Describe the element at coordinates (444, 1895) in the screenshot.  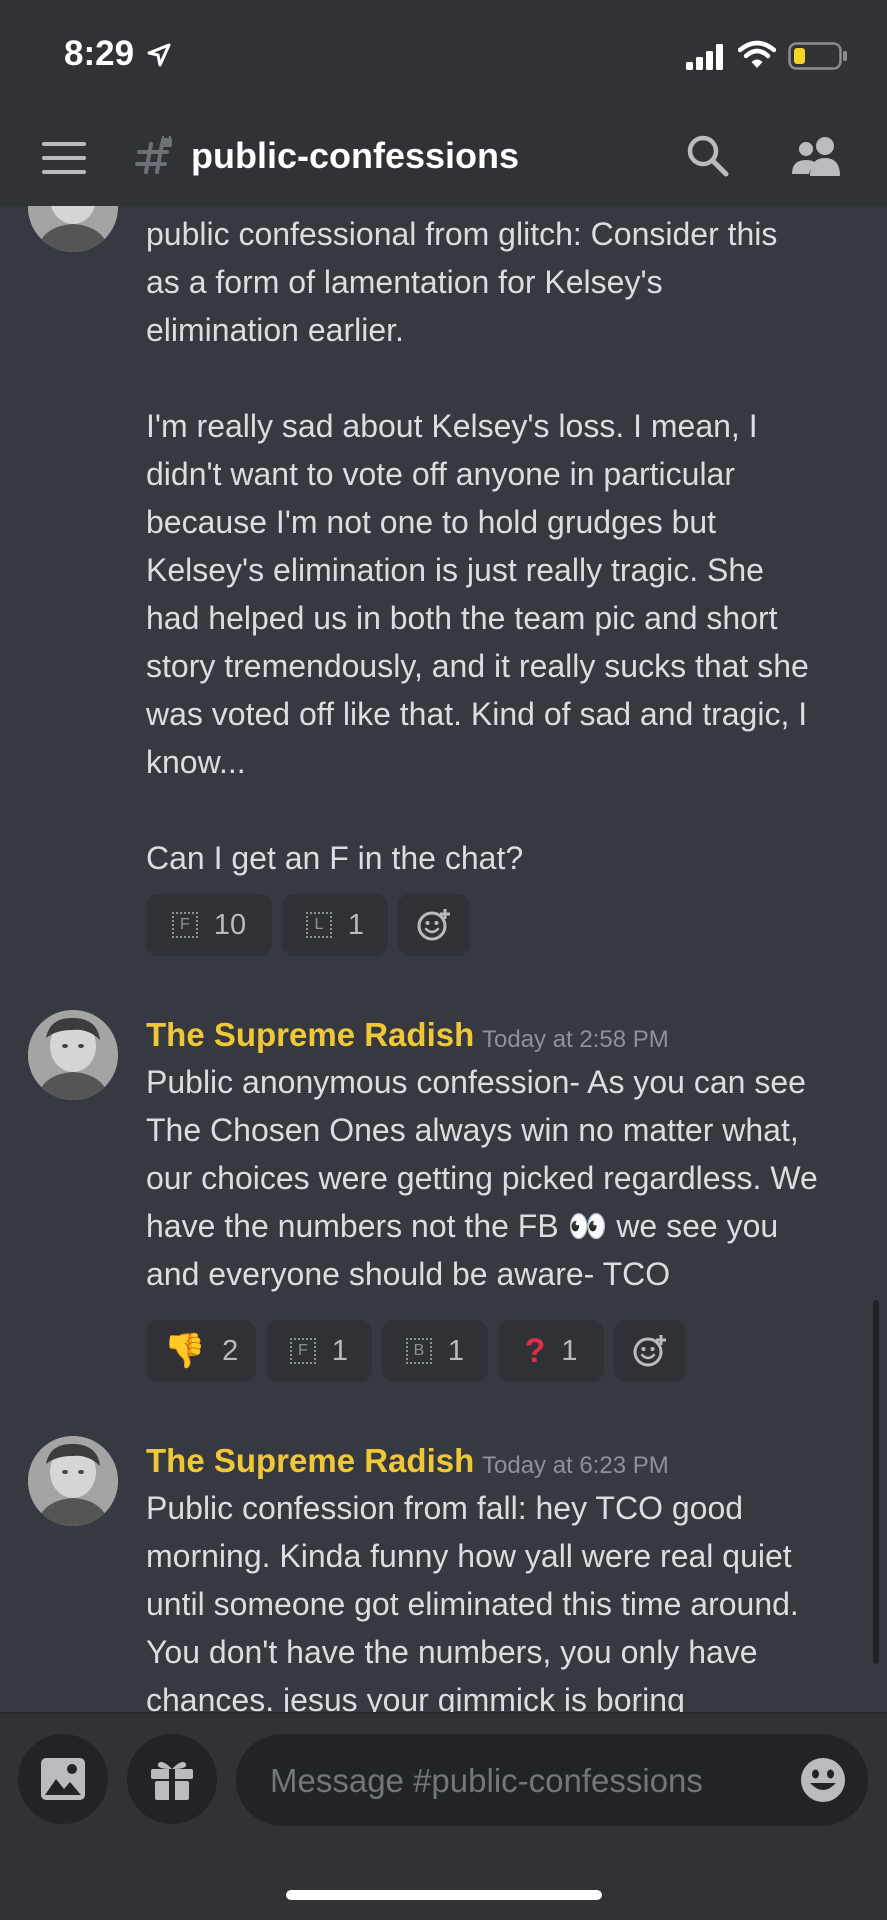
I see `home-indicator` at that location.